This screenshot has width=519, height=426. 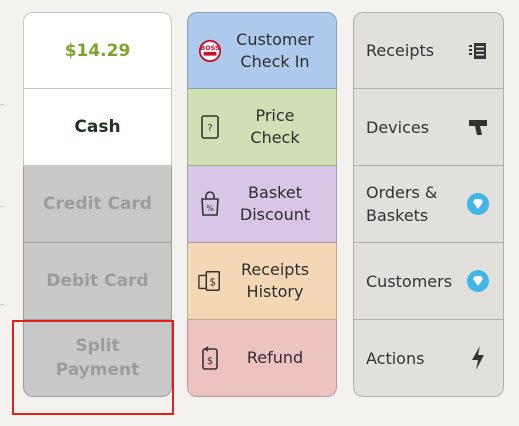 I want to click on cash-payment-button: Cash, so click(x=97, y=127).